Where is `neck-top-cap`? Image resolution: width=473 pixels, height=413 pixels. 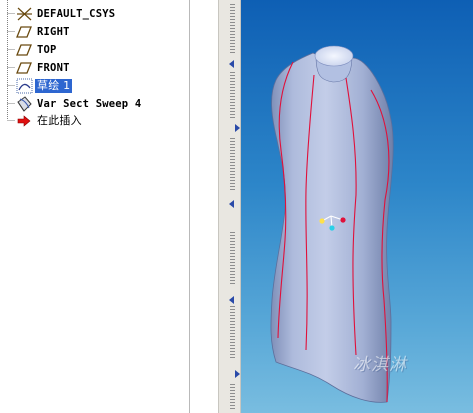 neck-top-cap is located at coordinates (334, 56).